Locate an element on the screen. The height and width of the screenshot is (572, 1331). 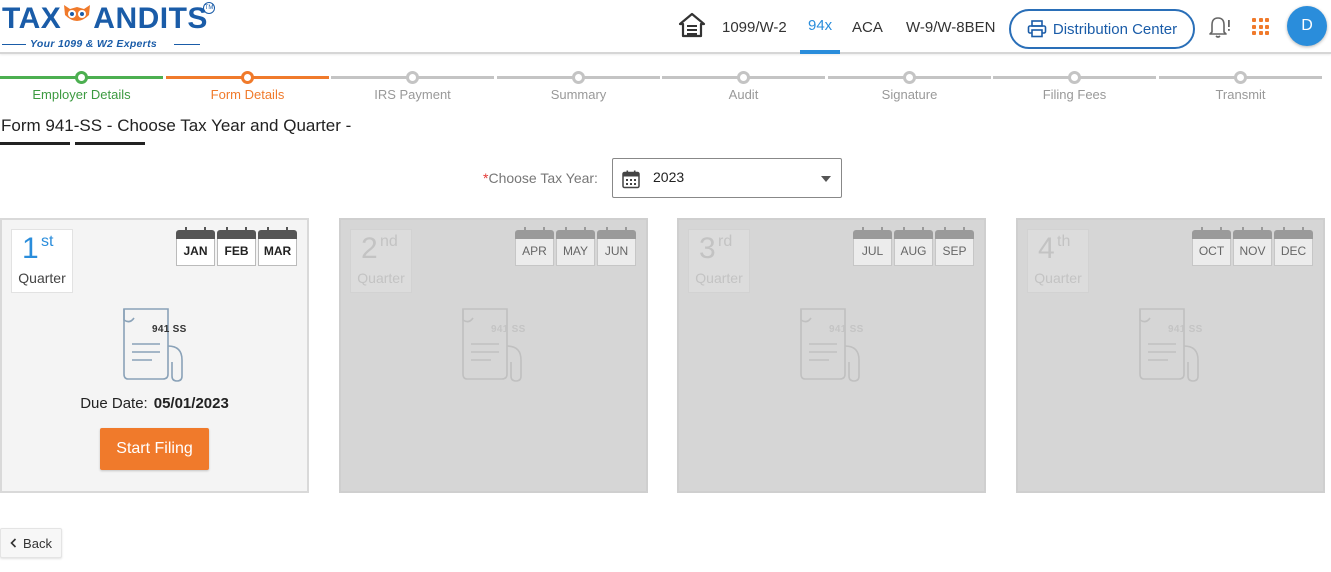
quarter-card-2: 2 nd Quarter APR MAY JUN 941 SS is located at coordinates (493, 355).